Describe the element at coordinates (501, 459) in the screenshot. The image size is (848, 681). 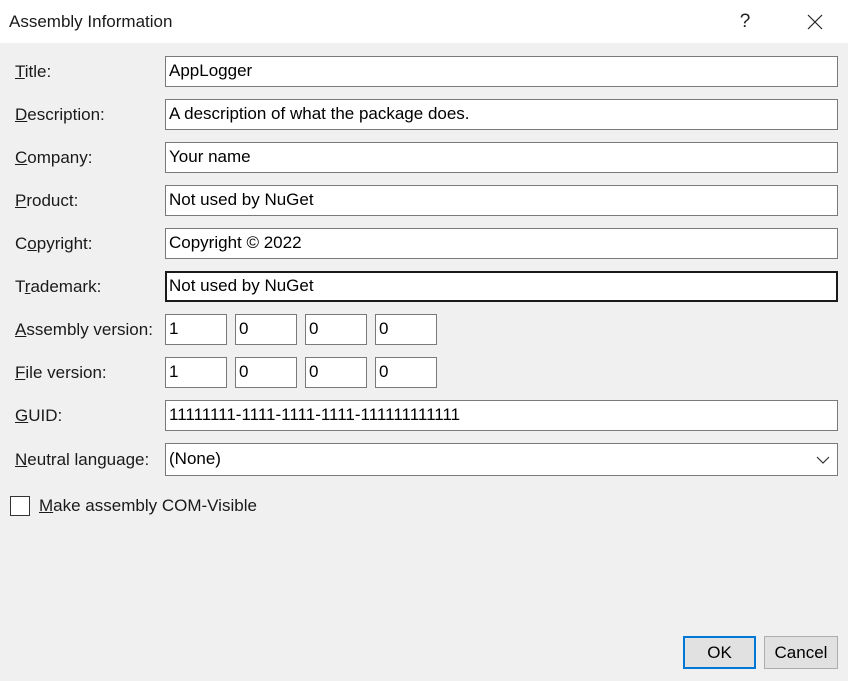
I see `neutral-language-select: (None)` at that location.